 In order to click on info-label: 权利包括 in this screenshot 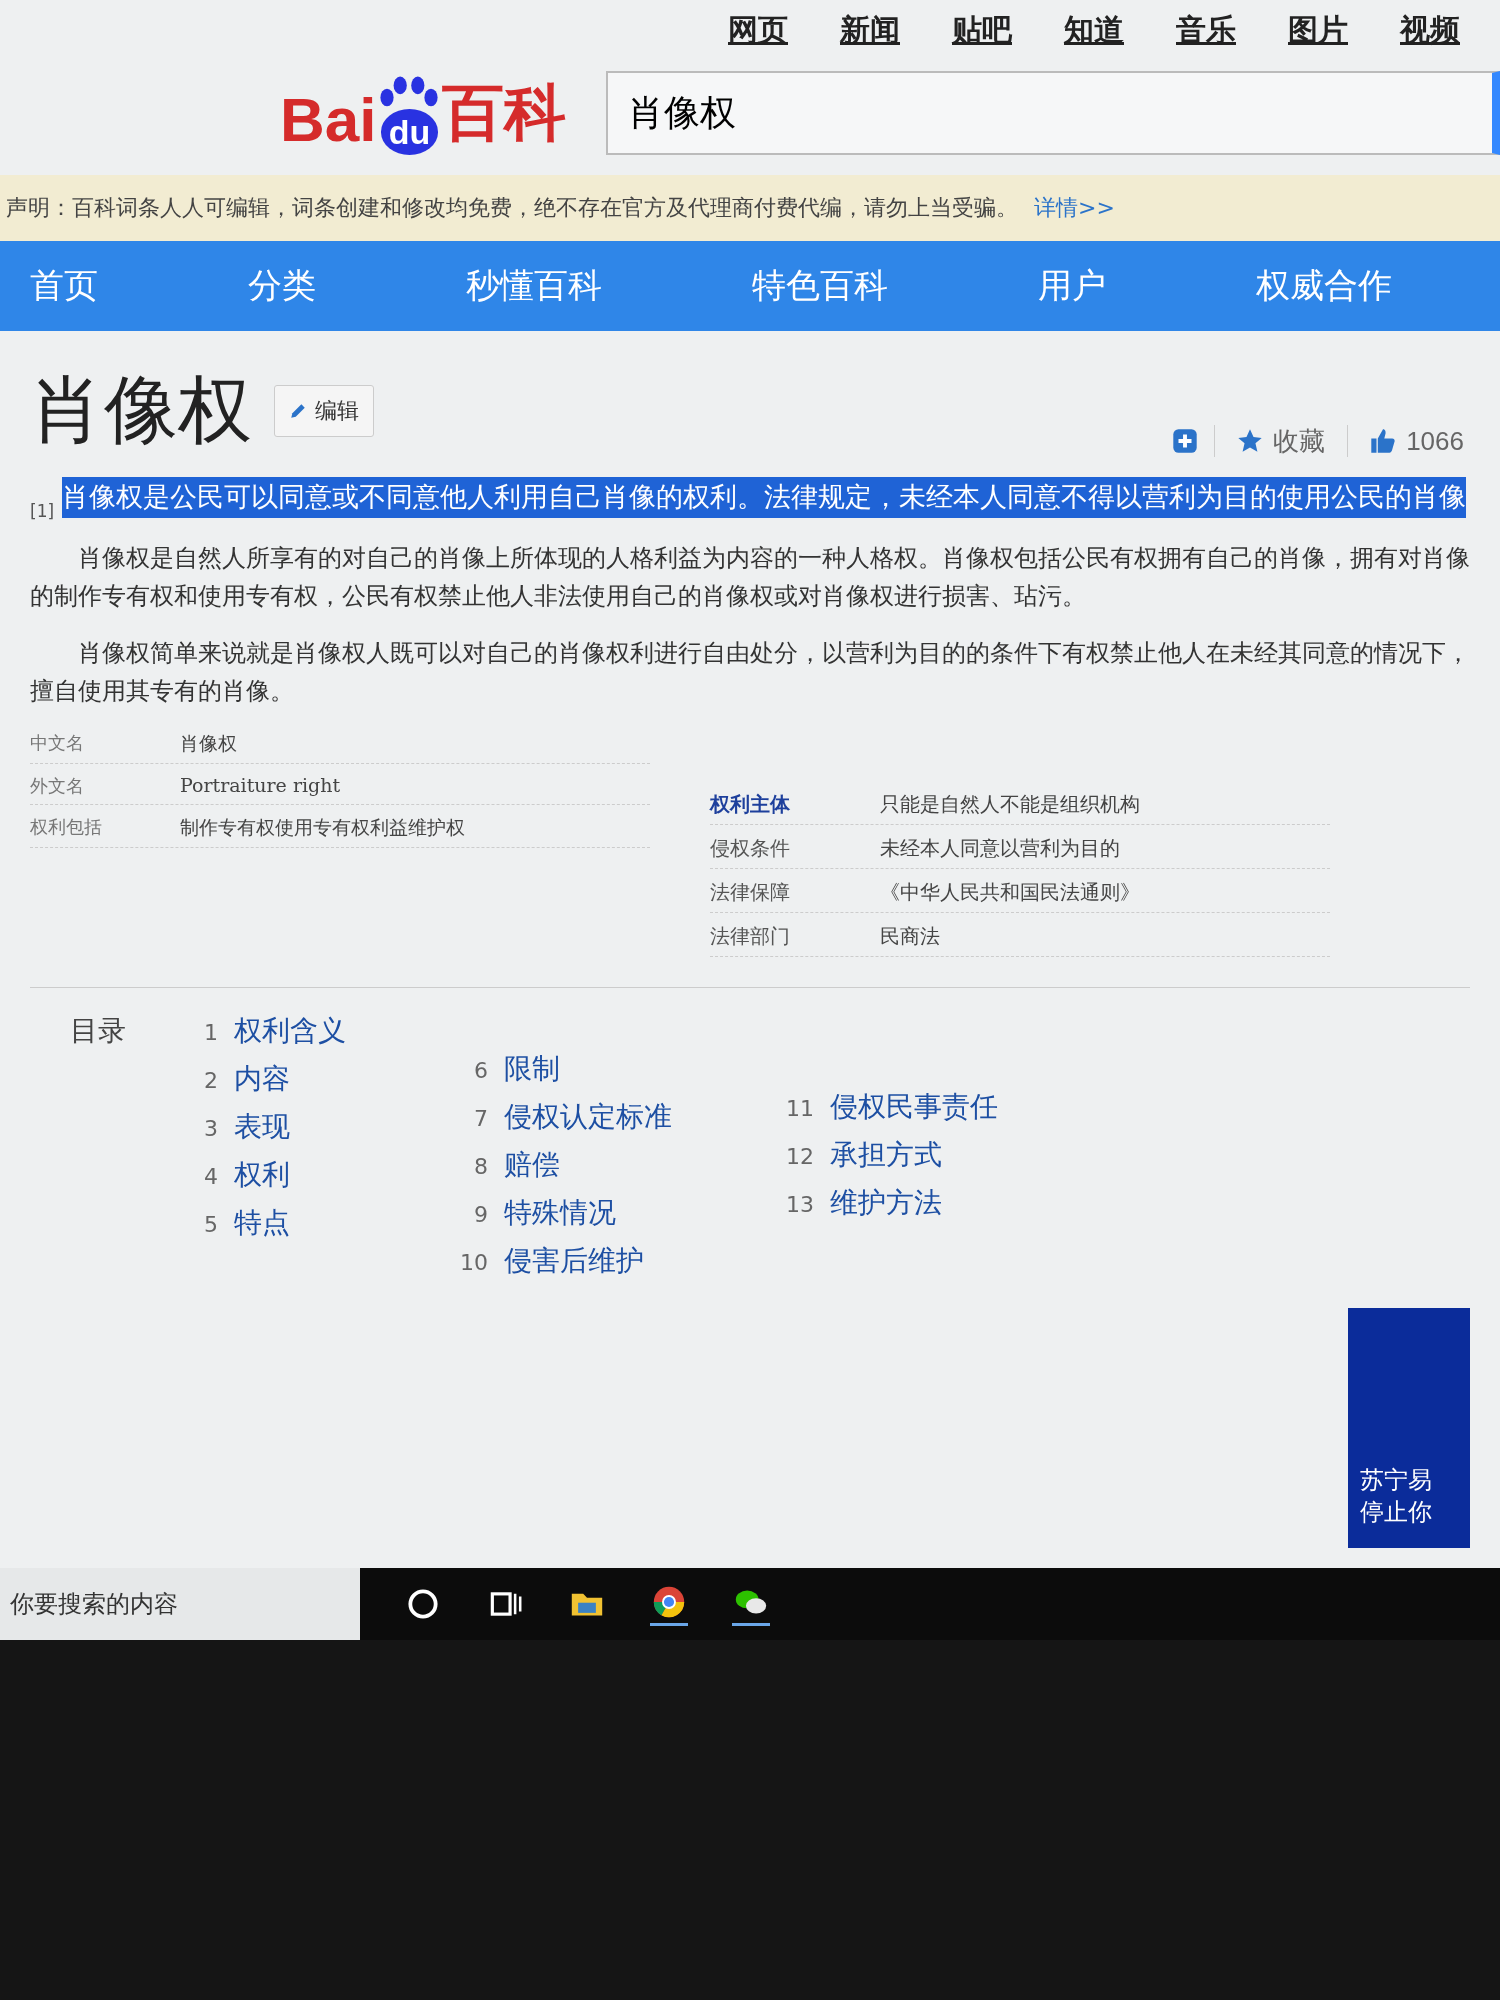, I will do `click(66, 826)`.